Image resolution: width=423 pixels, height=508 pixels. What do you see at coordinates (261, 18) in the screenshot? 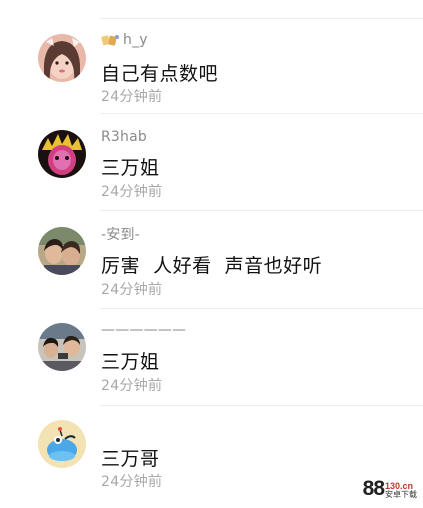
I see `top-divider` at bounding box center [261, 18].